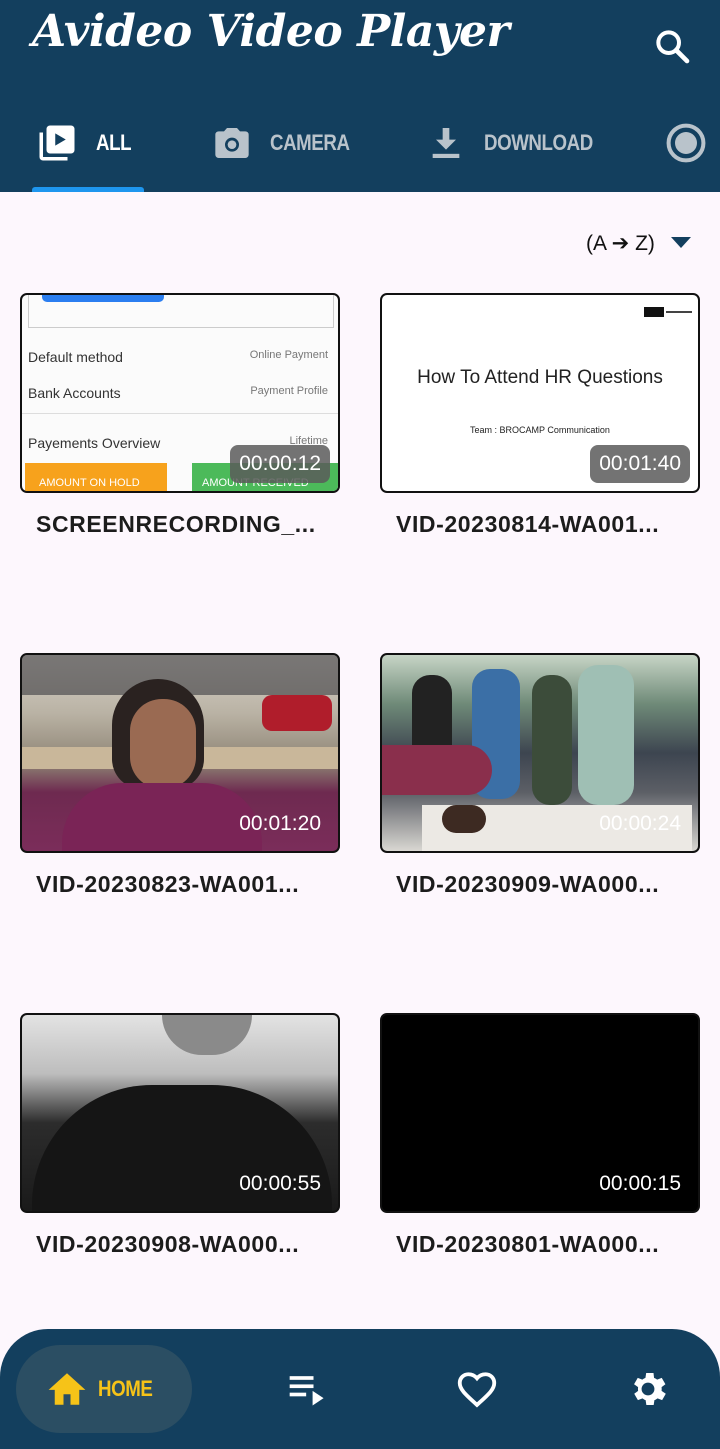  What do you see at coordinates (620, 243) in the screenshot?
I see `sort-label: (A ➔ Z)` at bounding box center [620, 243].